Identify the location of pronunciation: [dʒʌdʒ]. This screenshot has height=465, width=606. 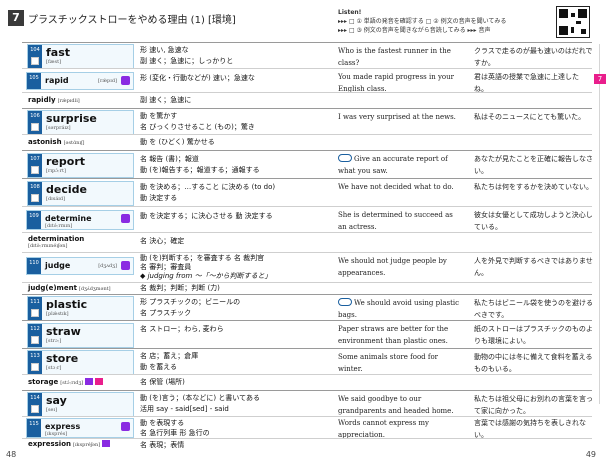
(107, 266).